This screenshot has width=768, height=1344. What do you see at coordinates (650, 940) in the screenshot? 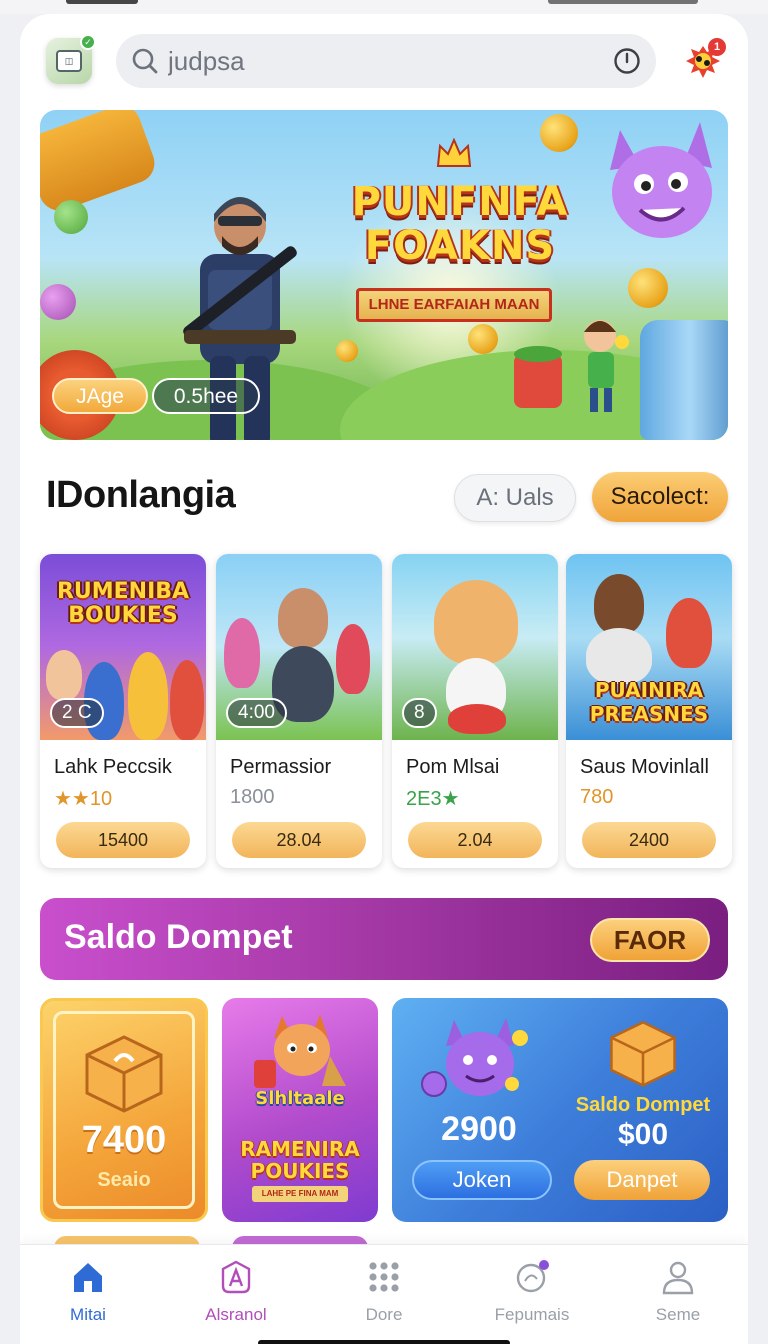
I see `wallet-badge-button: FAOR` at bounding box center [650, 940].